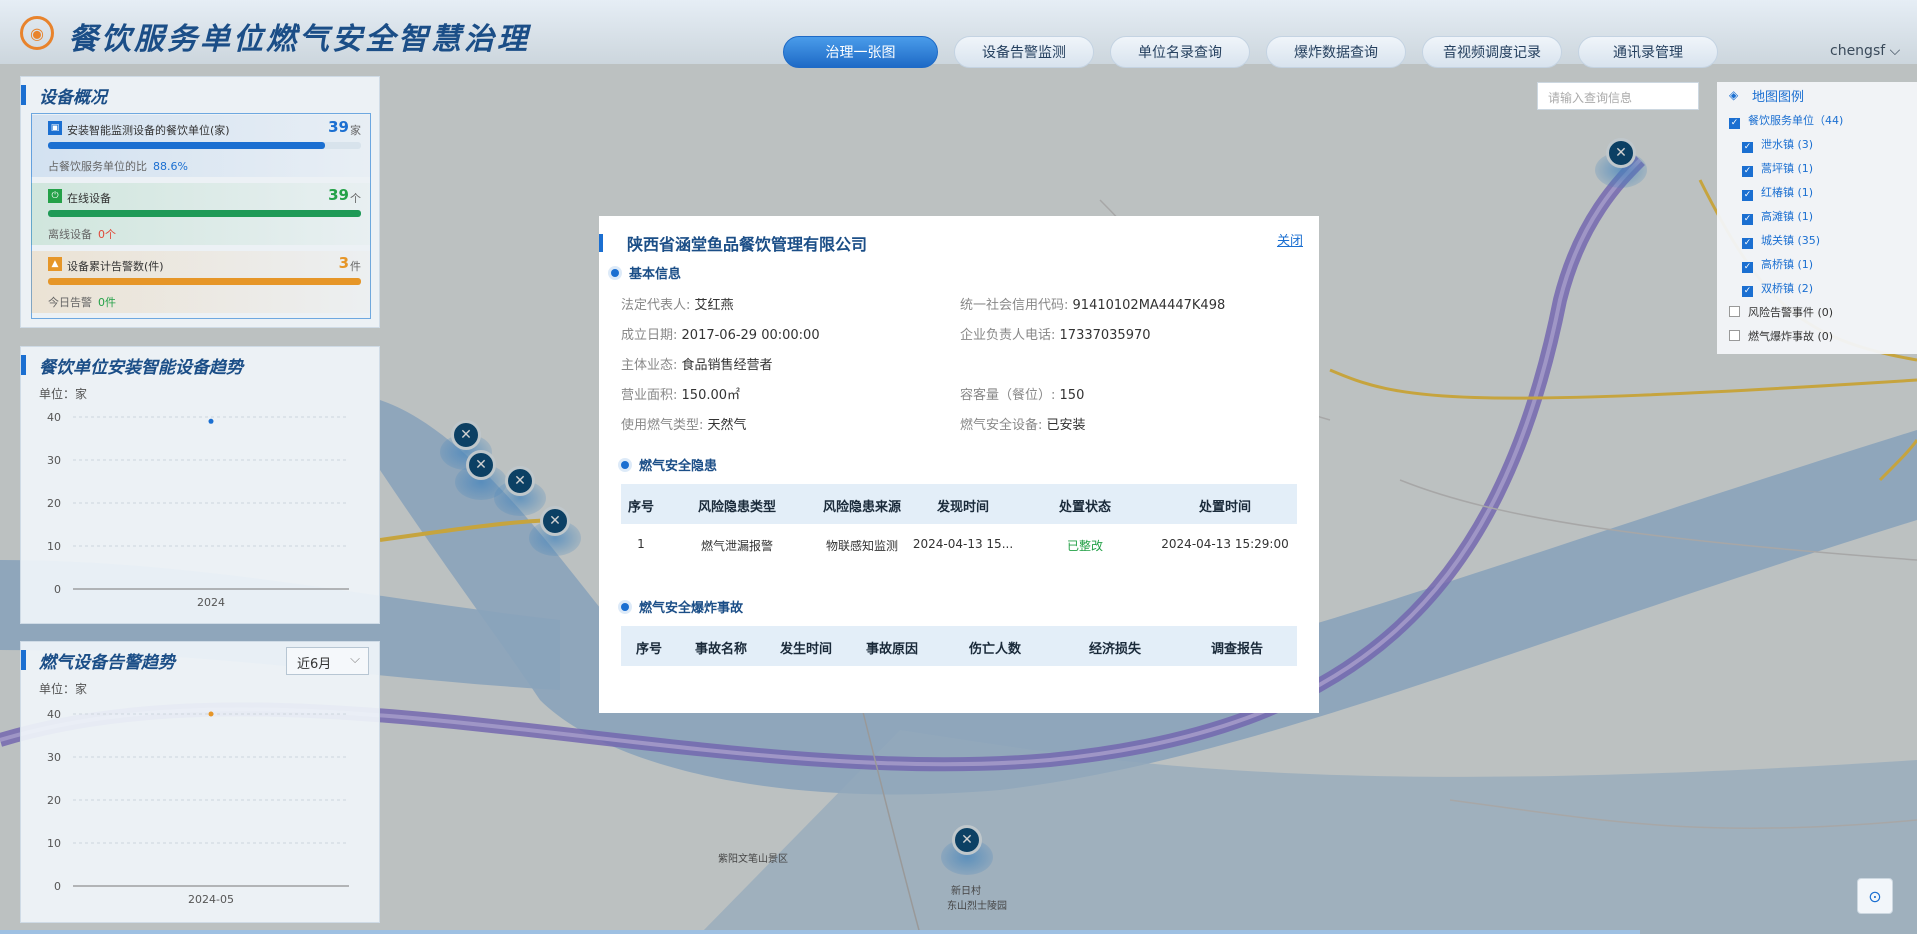  I want to click on field-value: 食品销售经营者, so click(727, 365).